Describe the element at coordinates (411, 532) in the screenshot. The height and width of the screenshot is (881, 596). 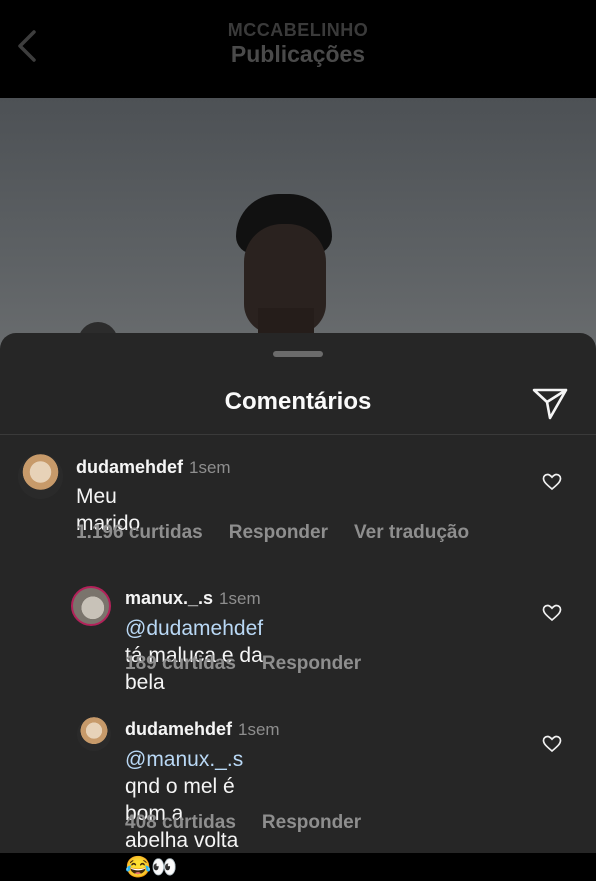
I see `translate-button: Ver tradução` at that location.